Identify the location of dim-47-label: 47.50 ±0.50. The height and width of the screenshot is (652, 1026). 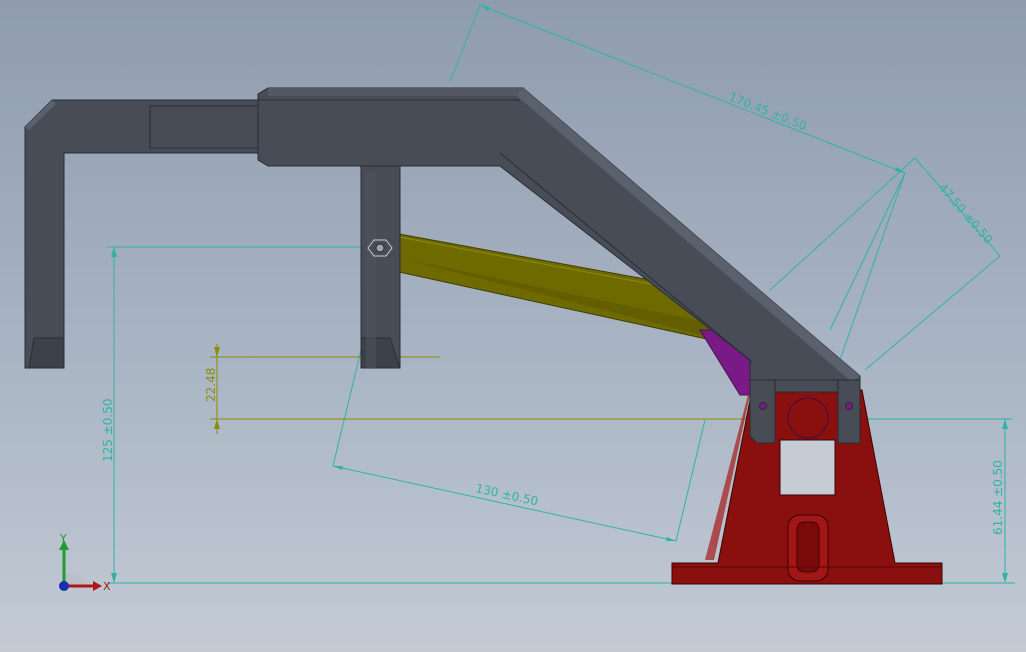
(966, 214).